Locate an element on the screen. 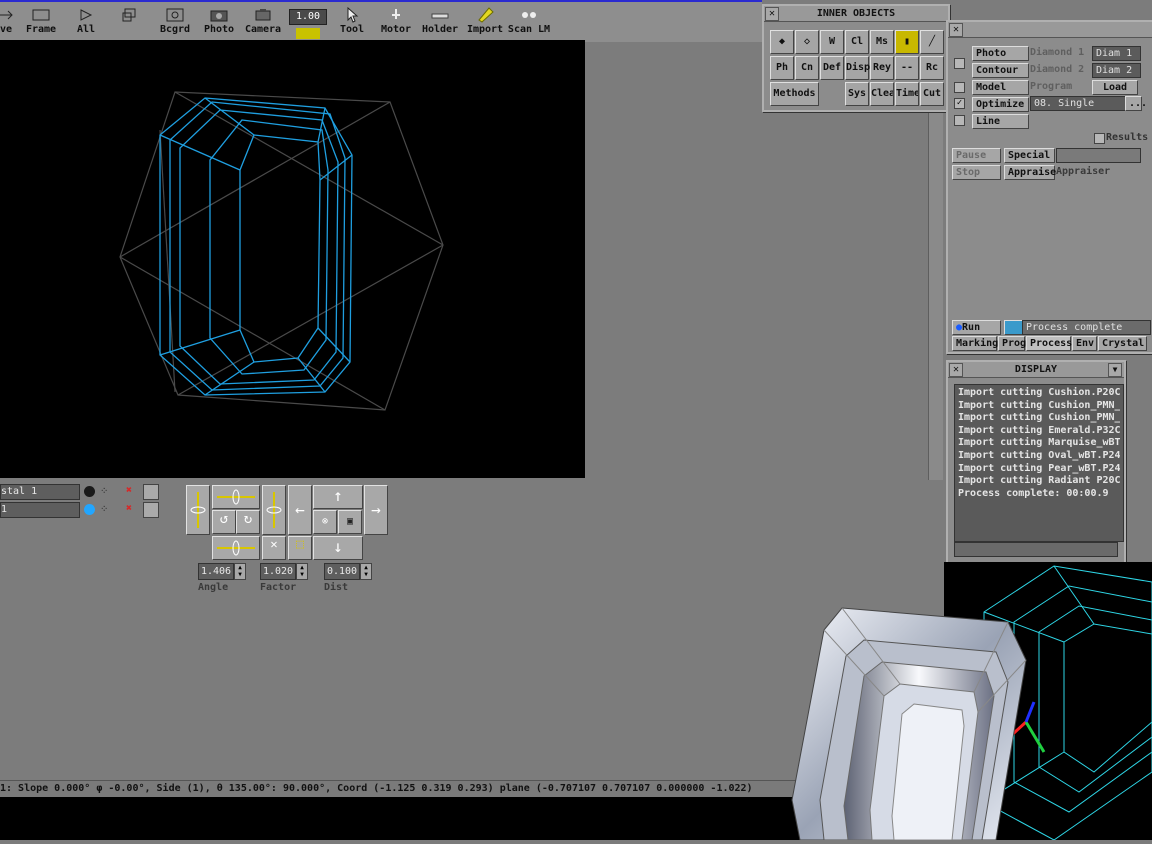 The image size is (1152, 844). marker-tool-button: ▮ is located at coordinates (907, 42).